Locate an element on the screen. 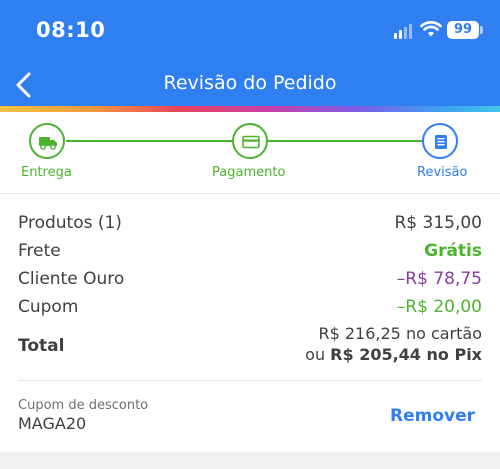 The image size is (500, 469). shipping-label: Frete is located at coordinates (39, 251).